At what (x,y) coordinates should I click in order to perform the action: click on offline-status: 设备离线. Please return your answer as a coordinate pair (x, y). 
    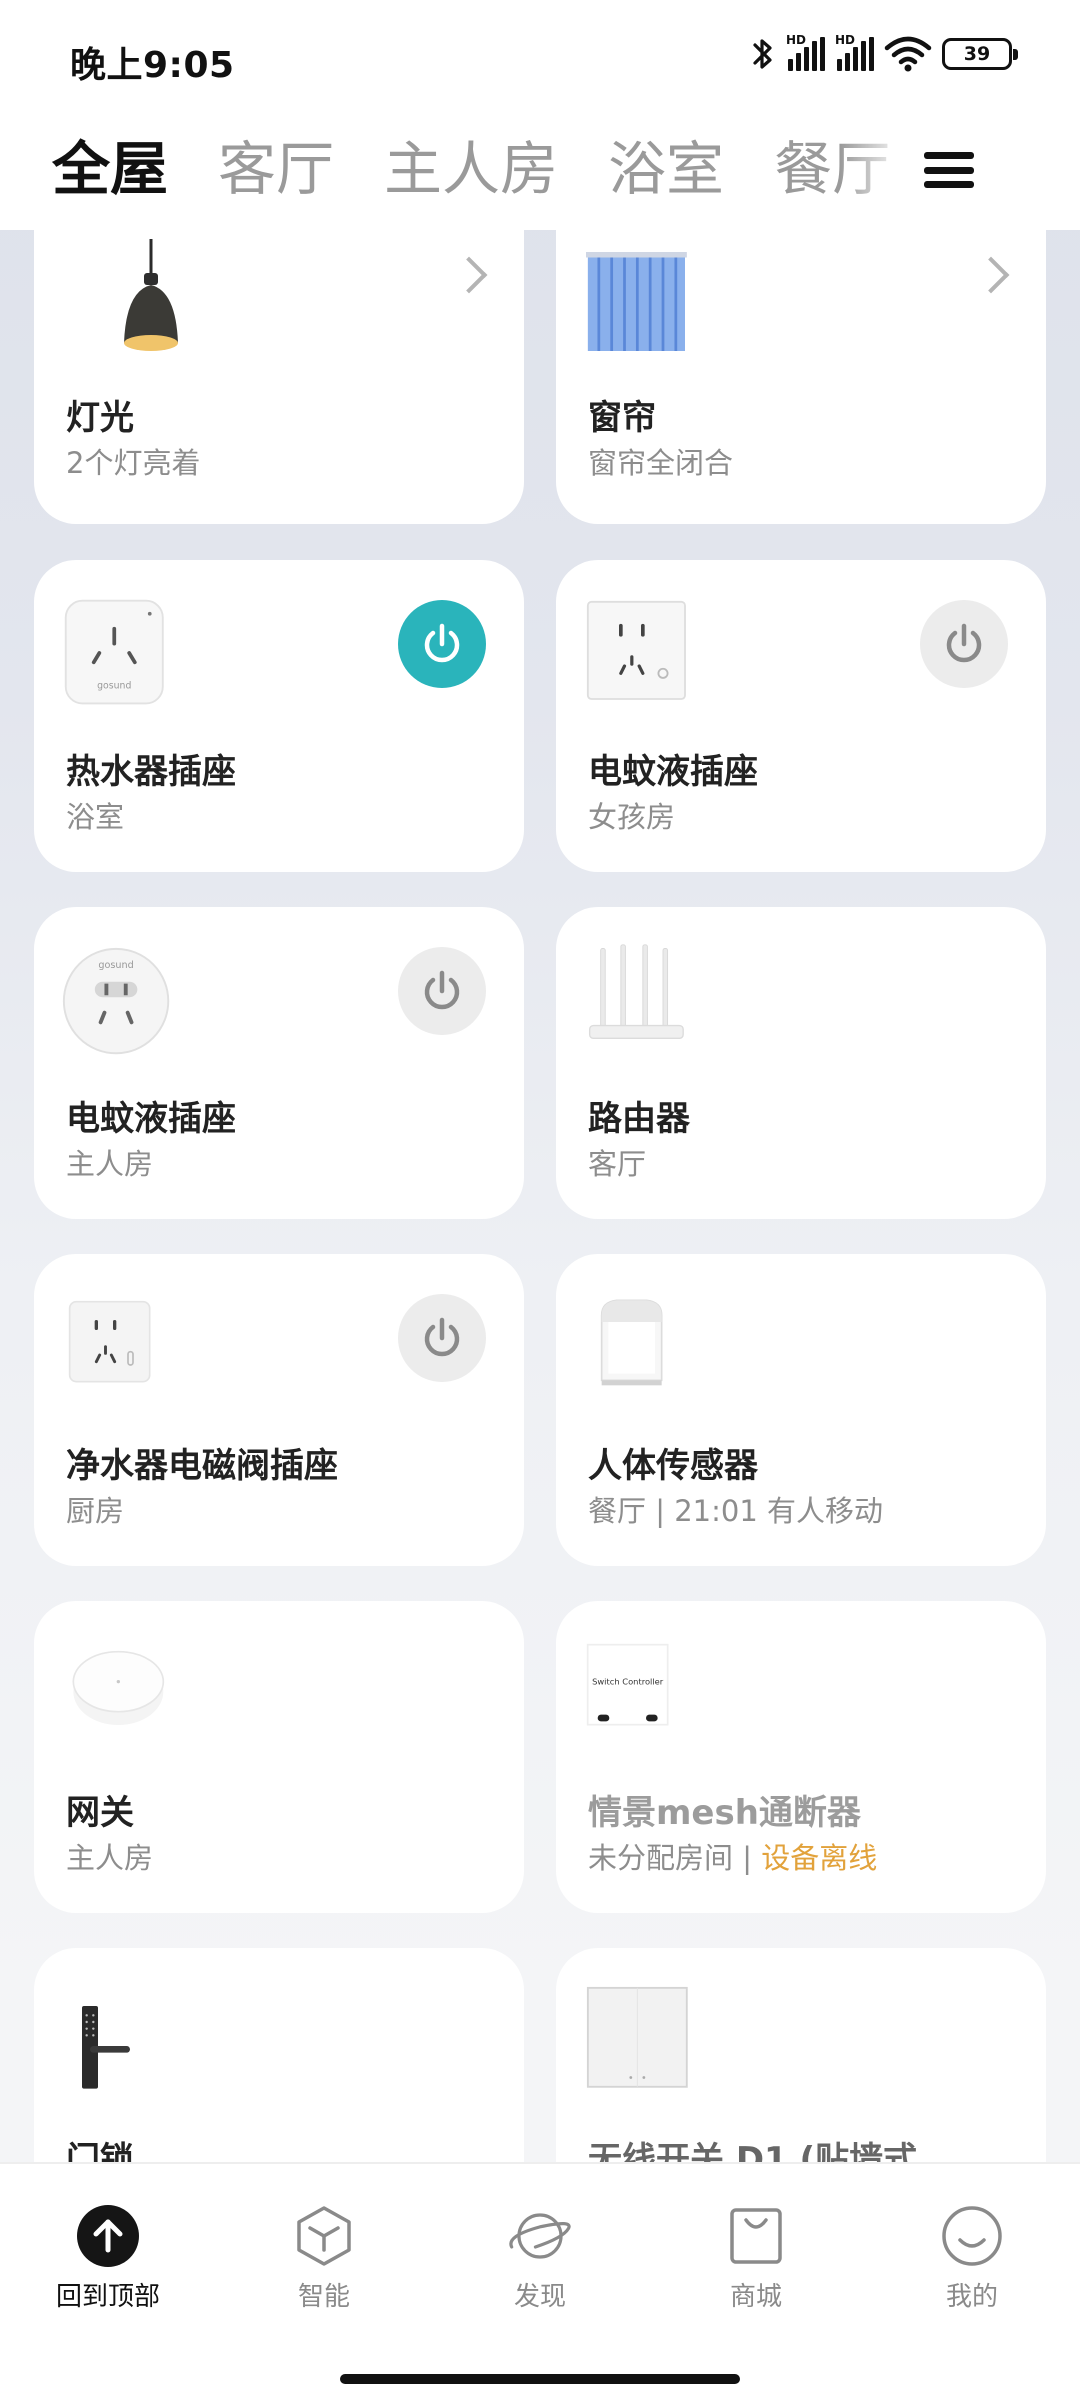
    Looking at the image, I should click on (819, 1858).